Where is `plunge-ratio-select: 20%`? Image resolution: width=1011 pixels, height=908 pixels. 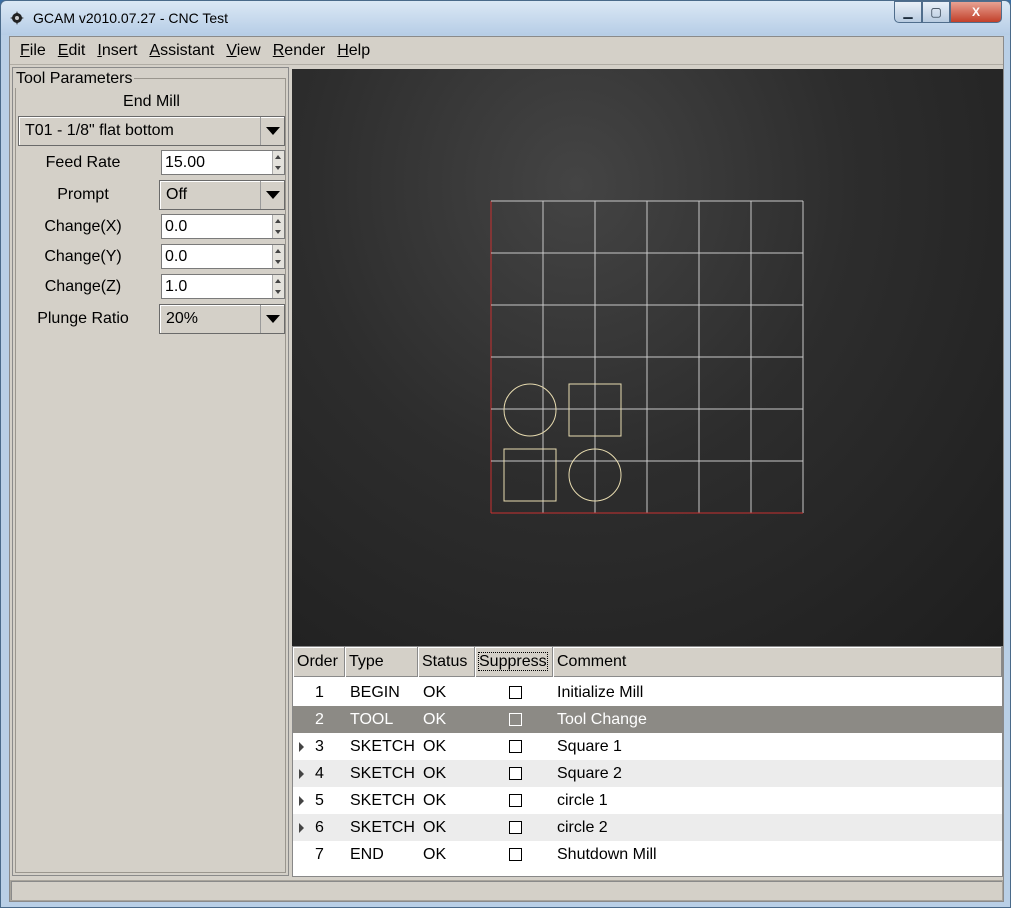 plunge-ratio-select: 20% is located at coordinates (222, 319).